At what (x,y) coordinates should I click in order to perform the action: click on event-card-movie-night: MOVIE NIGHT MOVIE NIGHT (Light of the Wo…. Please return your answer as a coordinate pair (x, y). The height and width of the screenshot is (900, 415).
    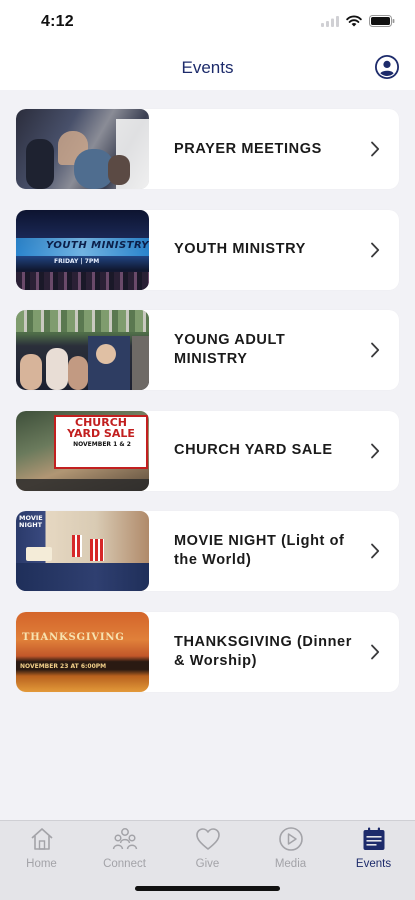
    Looking at the image, I should click on (207, 551).